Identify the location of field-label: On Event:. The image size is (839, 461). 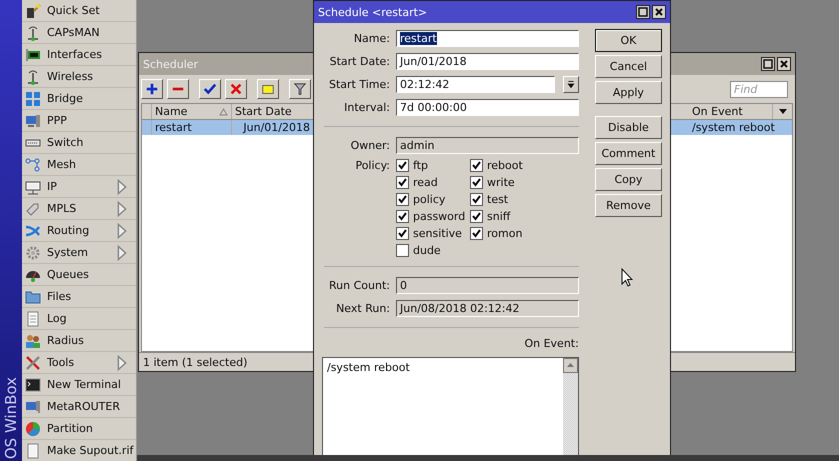
(551, 343).